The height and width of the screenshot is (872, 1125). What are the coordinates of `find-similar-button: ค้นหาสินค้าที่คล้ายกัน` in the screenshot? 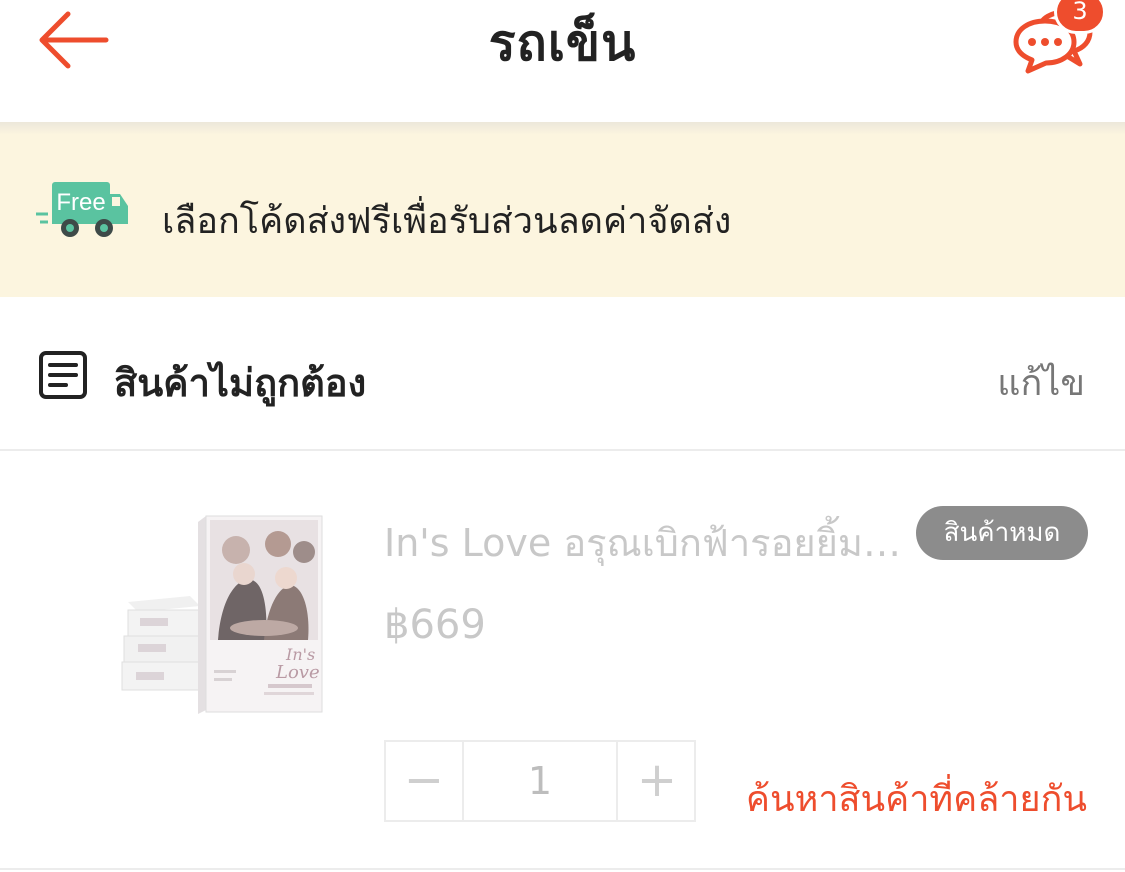 It's located at (916, 798).